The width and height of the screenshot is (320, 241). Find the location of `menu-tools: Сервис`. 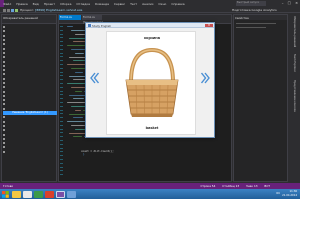

menu-tools: Сервис is located at coordinates (119, 4).